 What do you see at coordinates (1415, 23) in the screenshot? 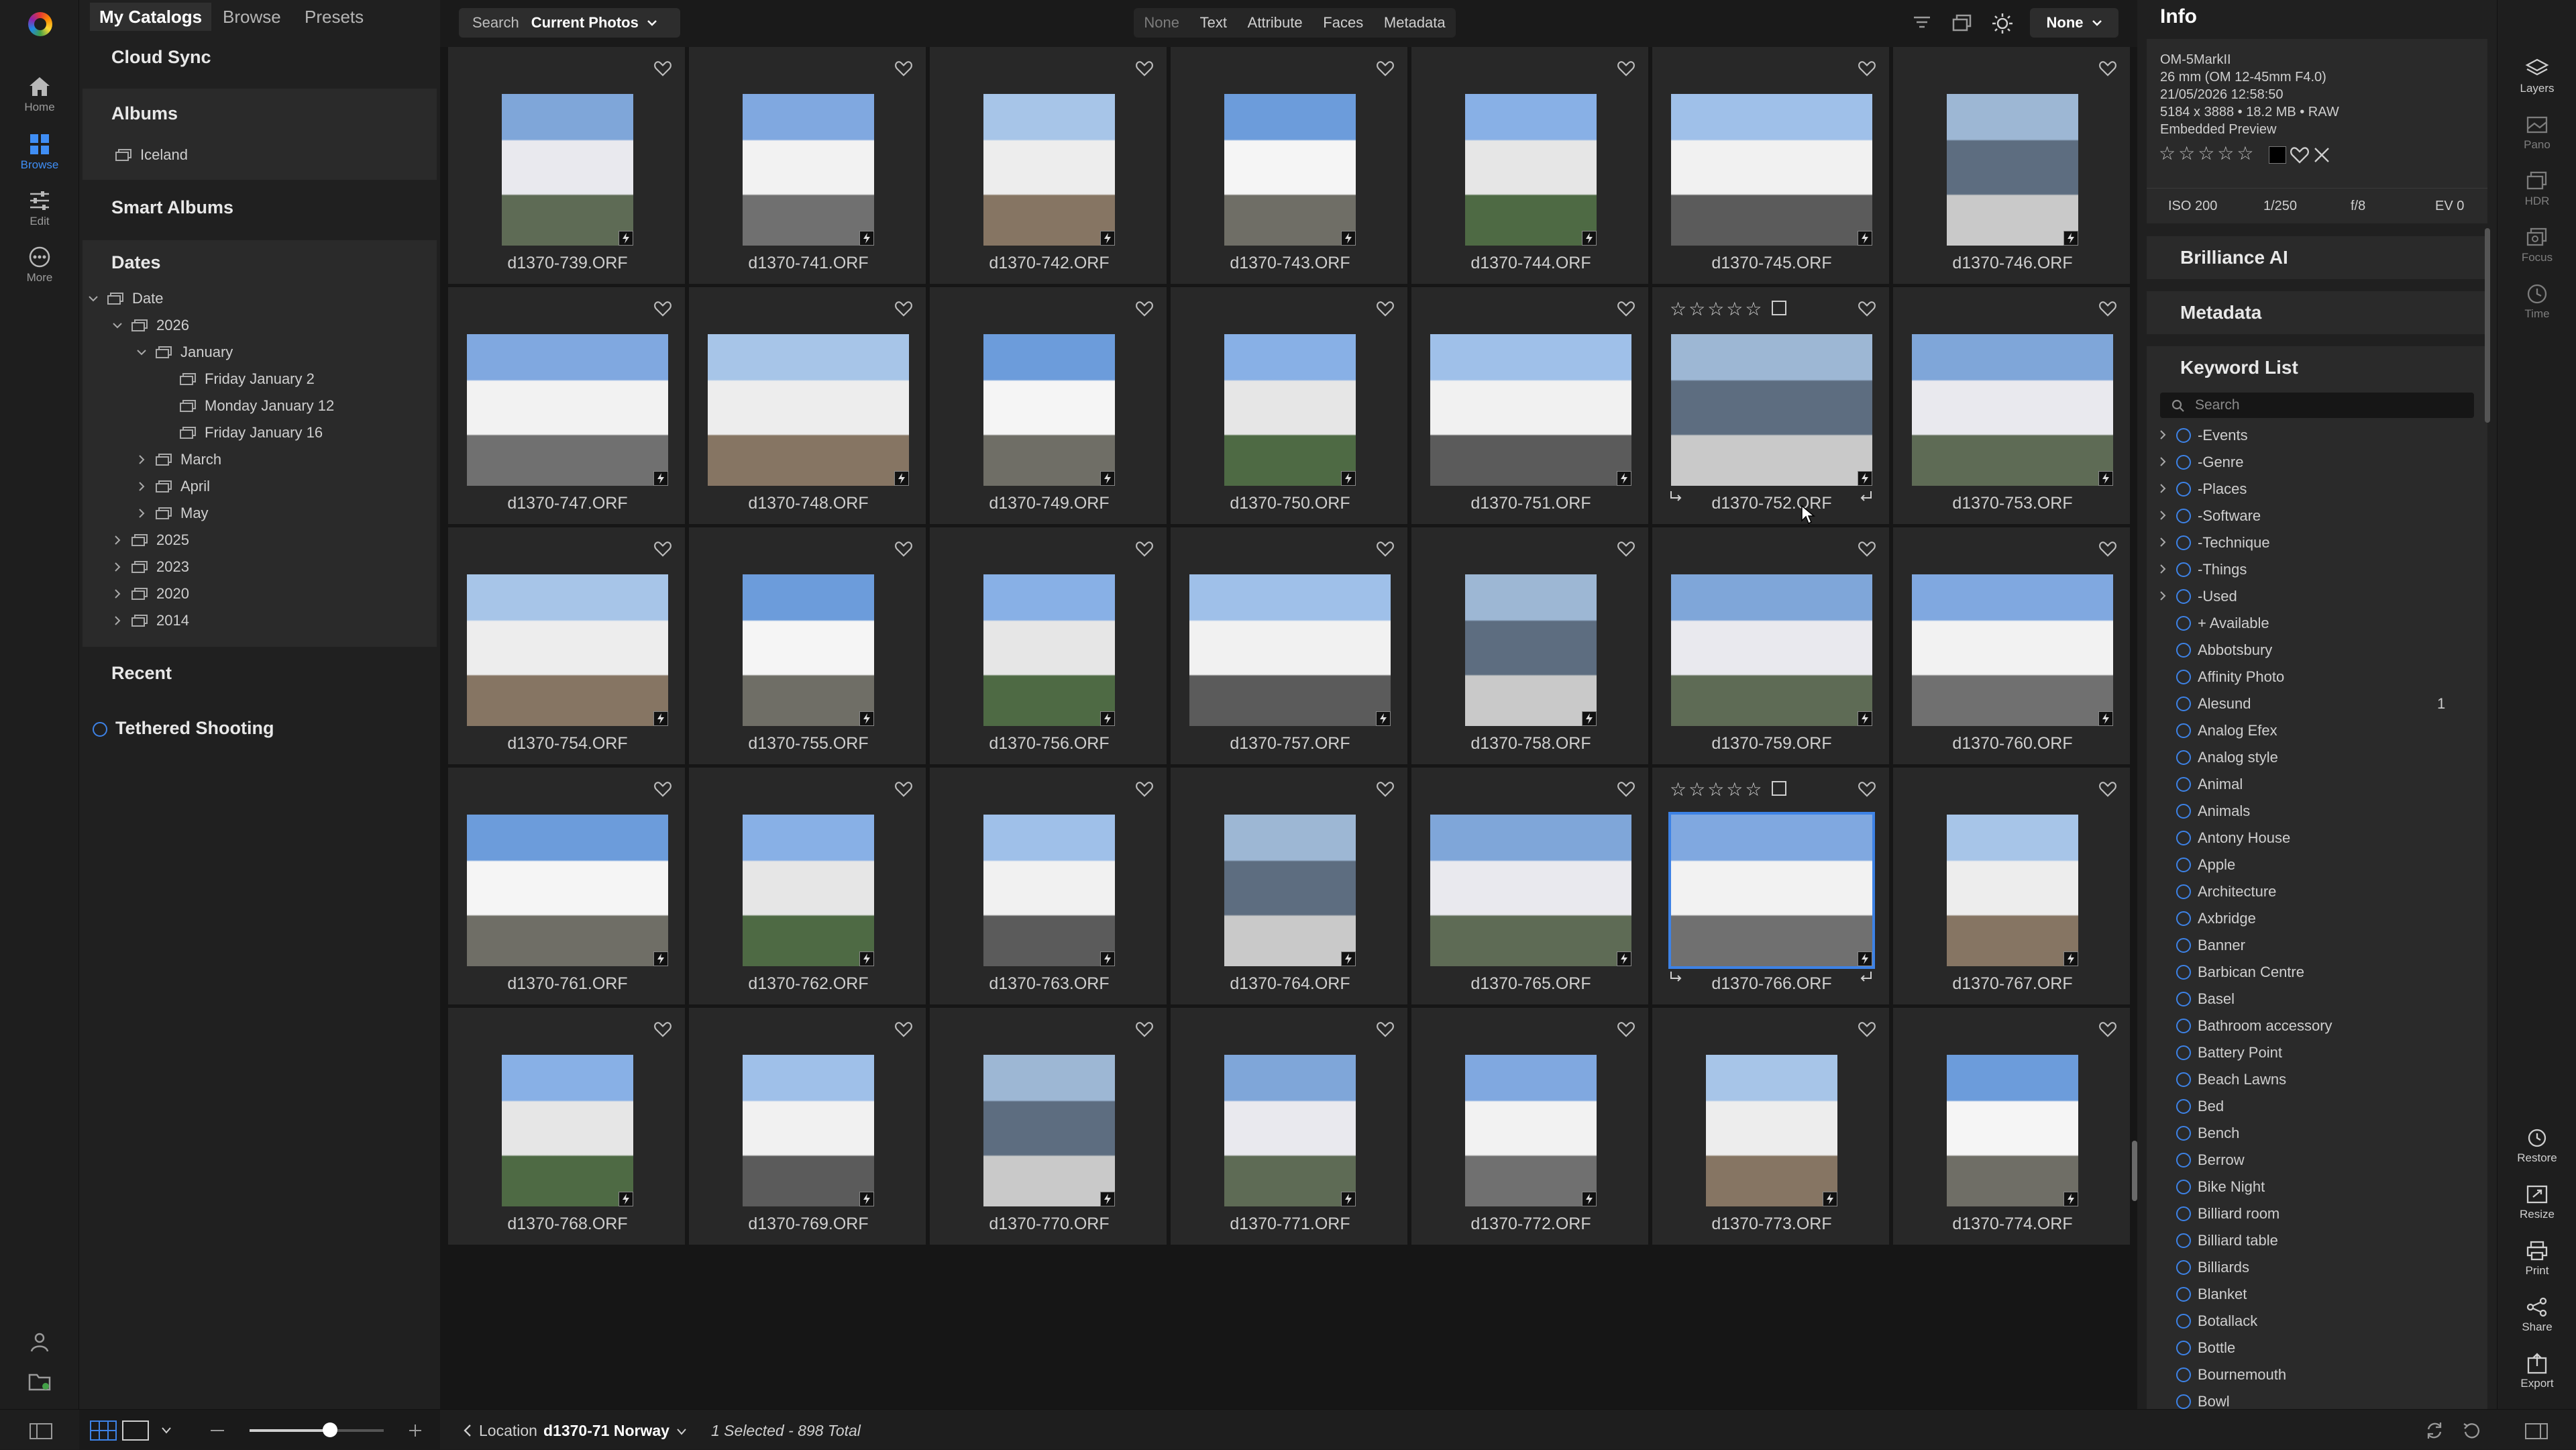
I see `filter-metadata: Metadata` at bounding box center [1415, 23].